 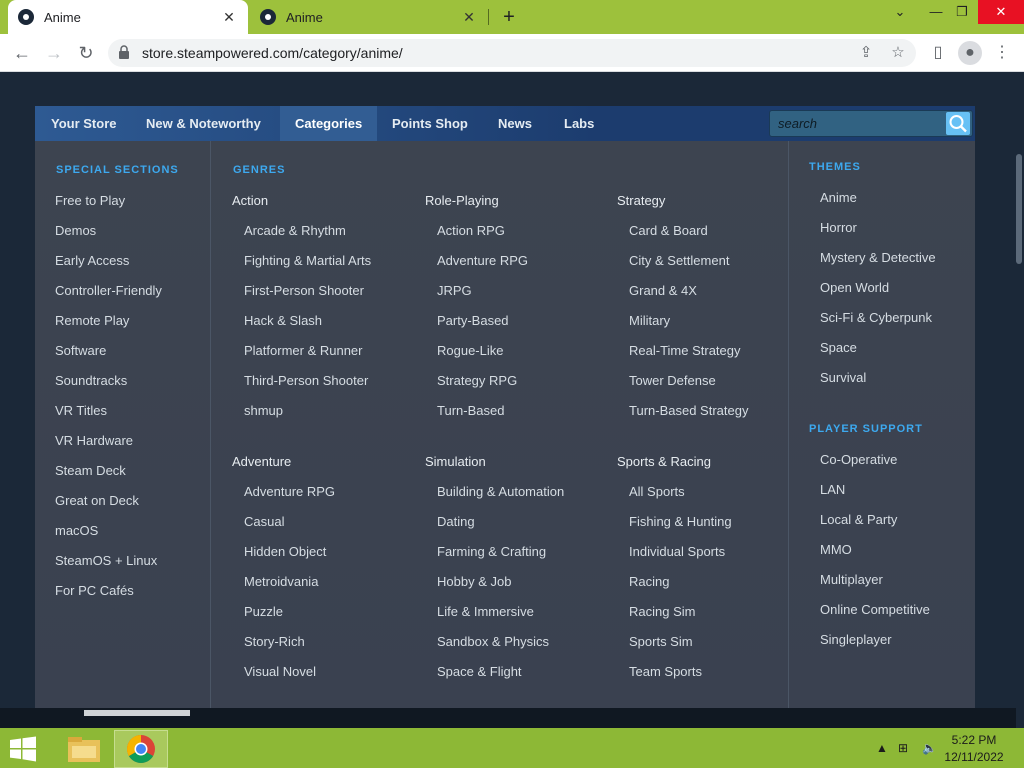 What do you see at coordinates (108, 290) in the screenshot?
I see `special-section-link: Controller-Friendly` at bounding box center [108, 290].